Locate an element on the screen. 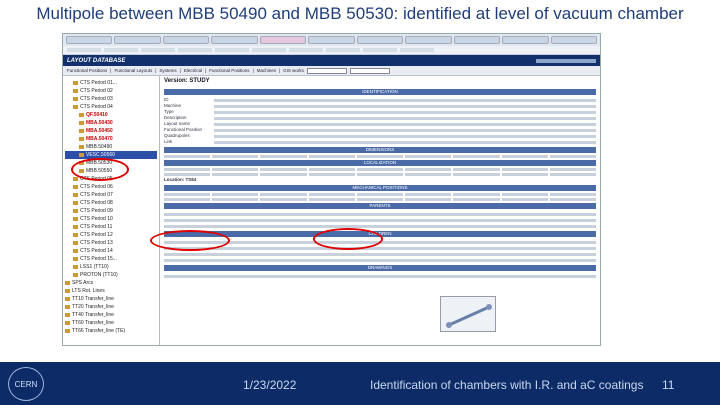  tree-item: CTS Period 09 is located at coordinates (111, 211).